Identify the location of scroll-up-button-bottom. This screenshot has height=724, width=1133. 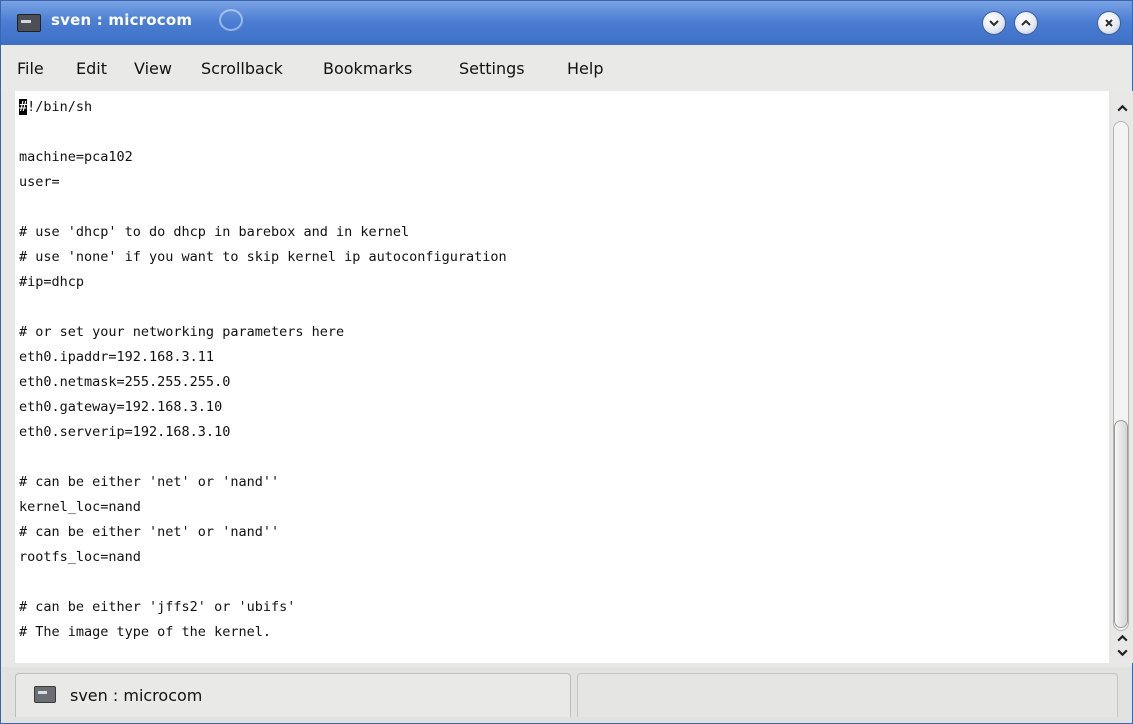
(1122, 638).